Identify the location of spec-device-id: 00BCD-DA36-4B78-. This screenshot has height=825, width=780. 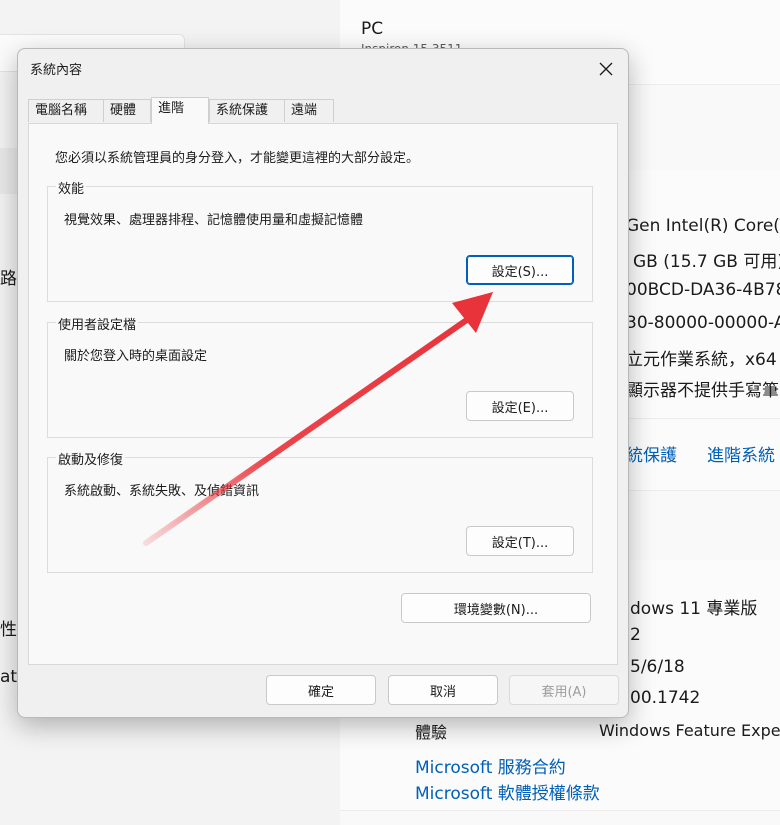
(703, 290).